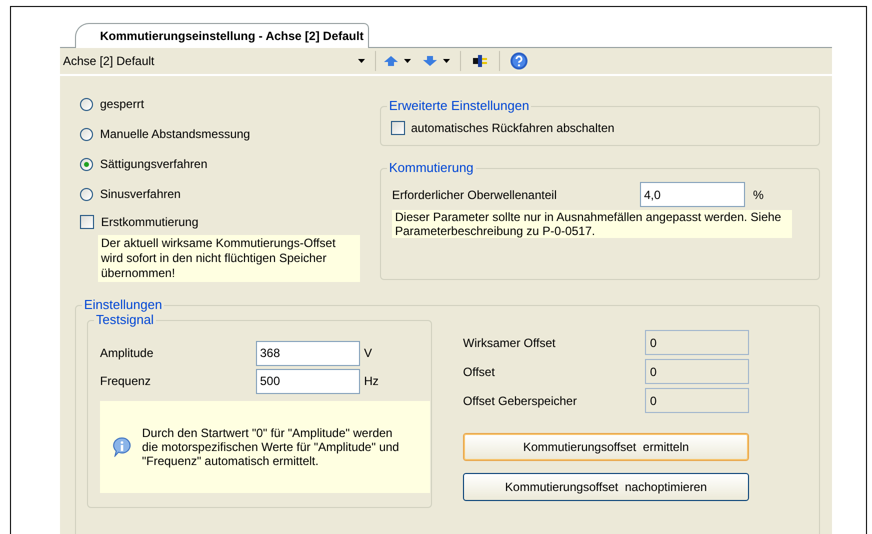 This screenshot has height=534, width=872. What do you see at coordinates (140, 194) in the screenshot?
I see `radio-label: Sinusverfahren` at bounding box center [140, 194].